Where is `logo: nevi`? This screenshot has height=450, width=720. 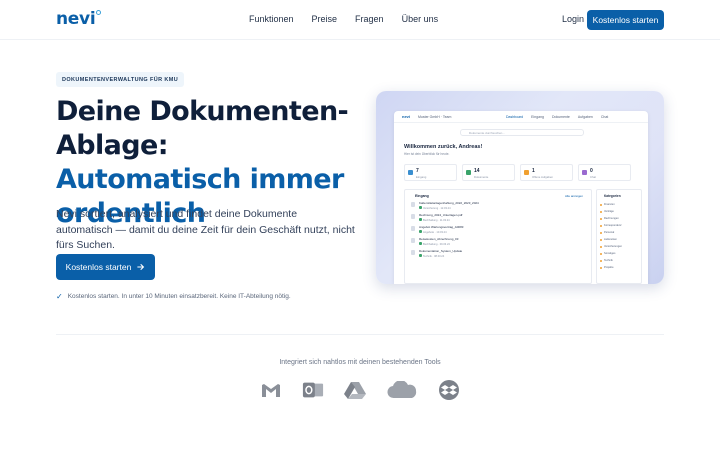
logo: nevi is located at coordinates (79, 19).